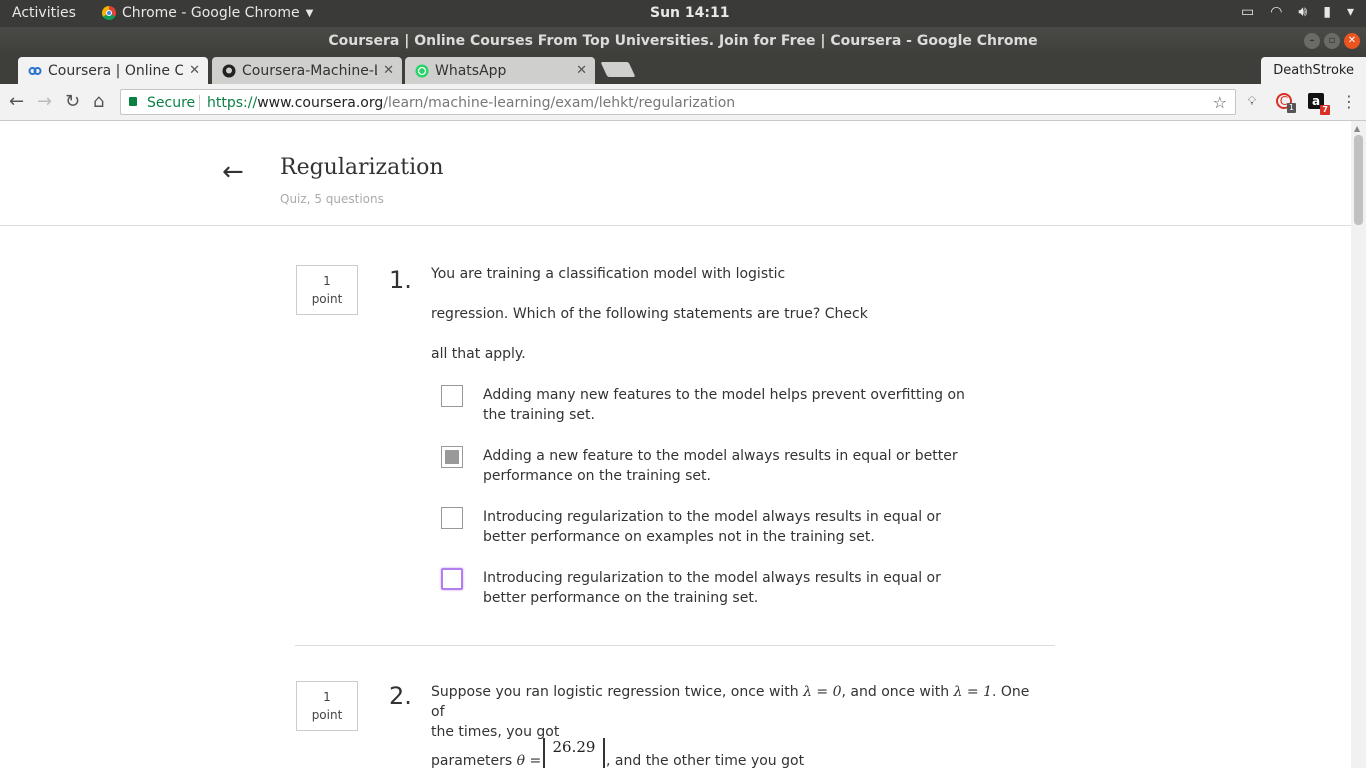 The image size is (1366, 768). I want to click on checkbox-focused, so click(452, 579).